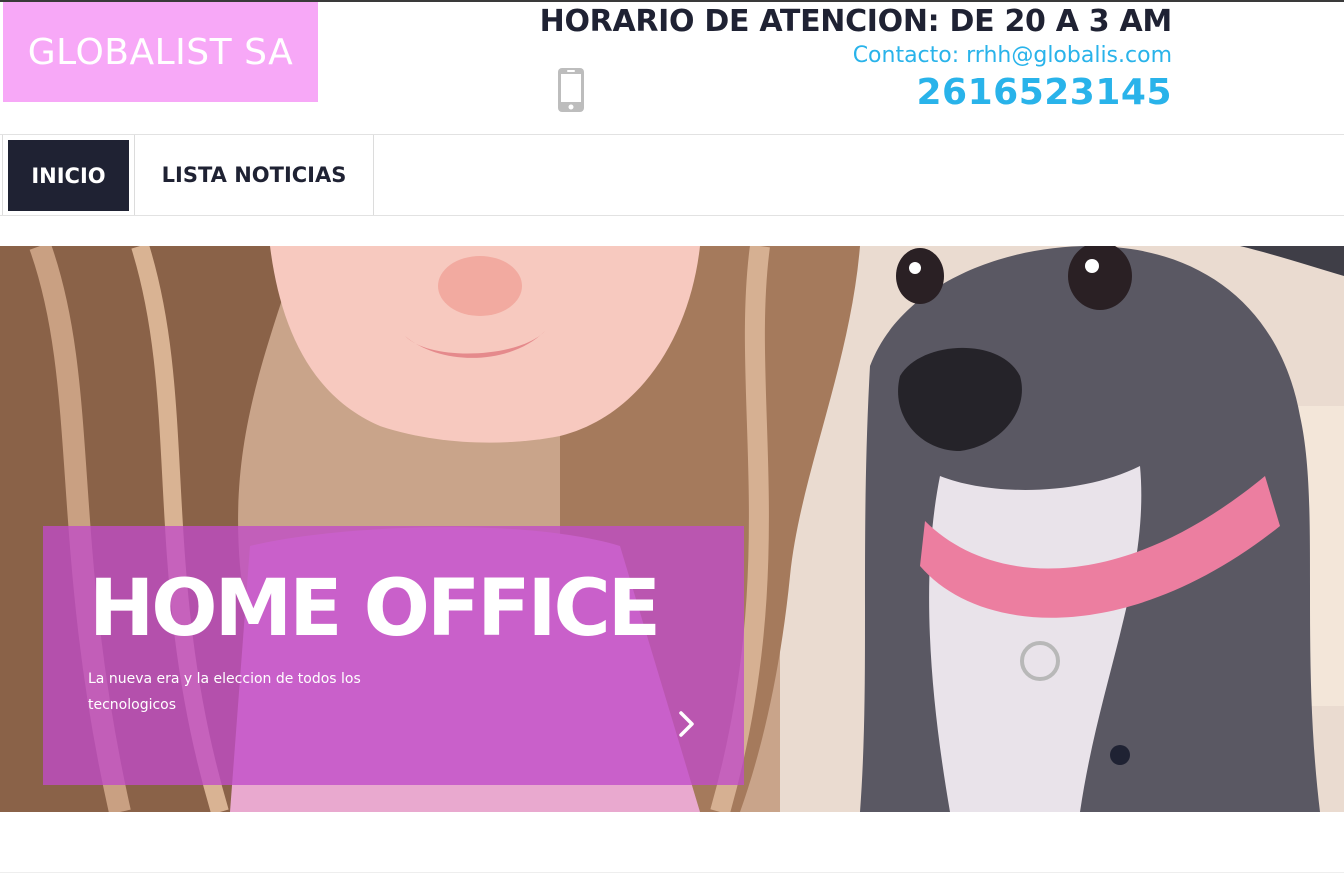  Describe the element at coordinates (571, 90) in the screenshot. I see `mobile-phone-icon` at that location.